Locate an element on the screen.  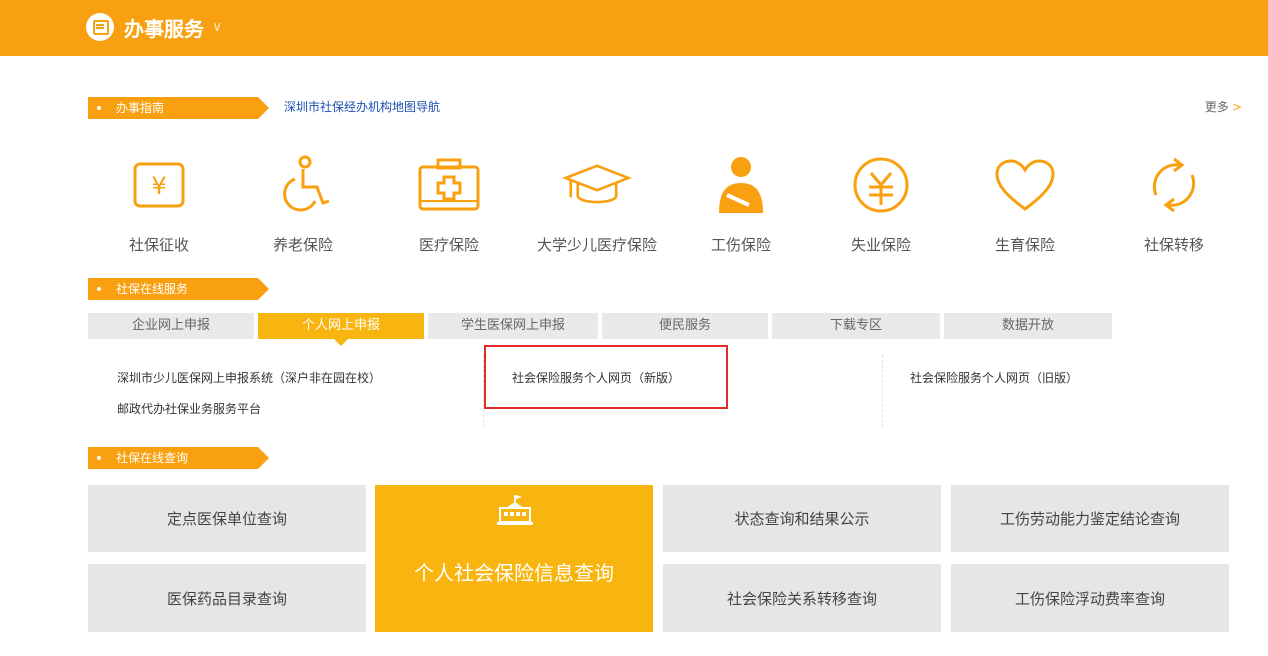
transfer-query-button: 社会保险关系转移查询 is located at coordinates (802, 598).